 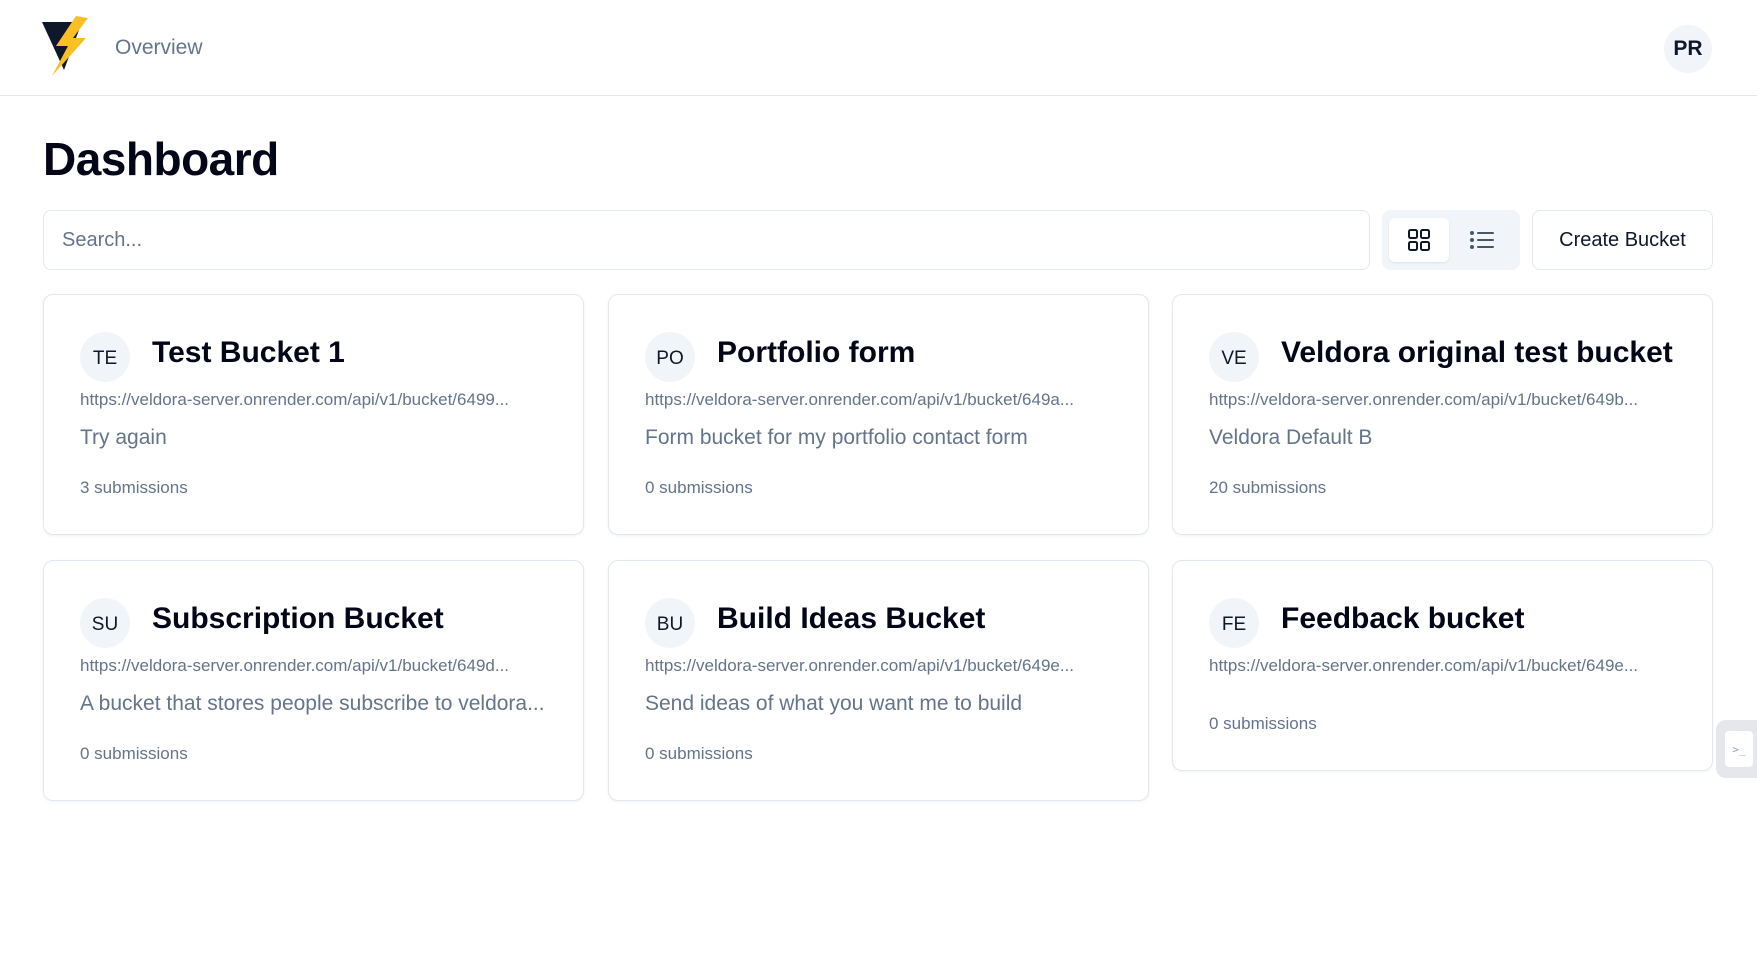 I want to click on list-view-button, so click(x=1482, y=240).